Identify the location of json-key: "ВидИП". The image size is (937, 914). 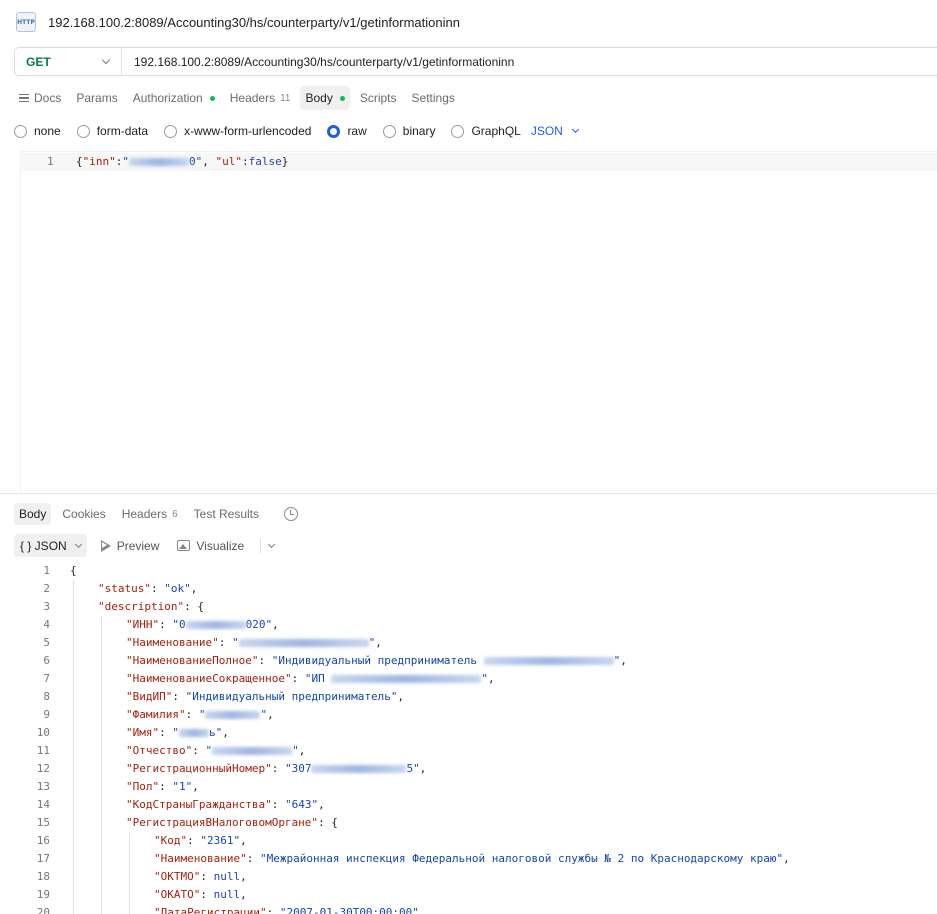
(149, 696).